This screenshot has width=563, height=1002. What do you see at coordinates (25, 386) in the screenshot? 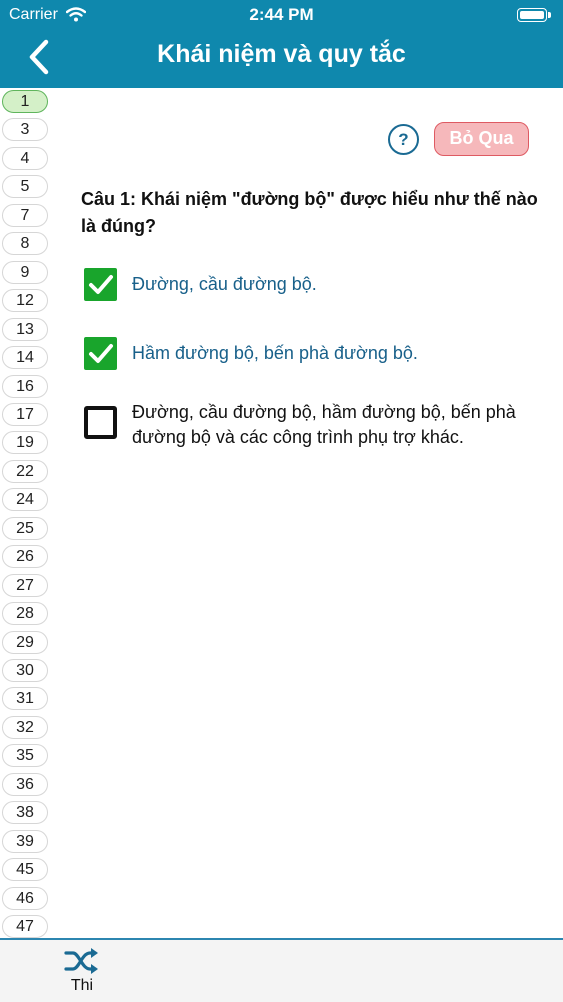
I see `question-number-item: 16` at bounding box center [25, 386].